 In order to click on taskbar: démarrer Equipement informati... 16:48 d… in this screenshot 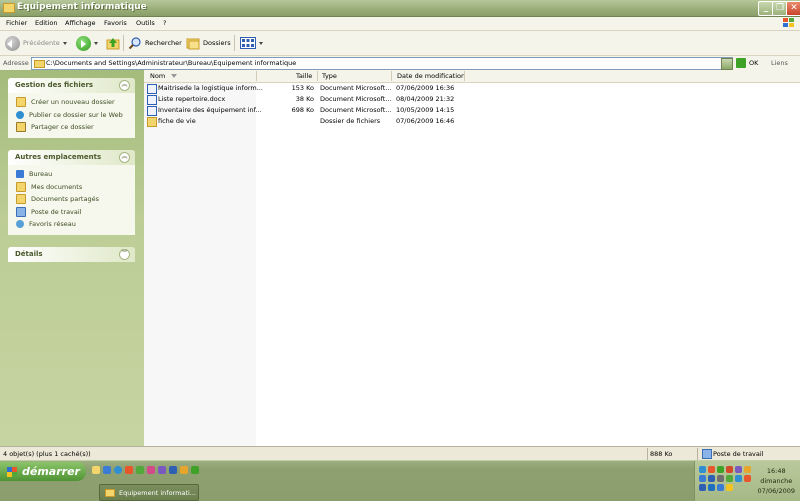, I will do `click(400, 480)`.